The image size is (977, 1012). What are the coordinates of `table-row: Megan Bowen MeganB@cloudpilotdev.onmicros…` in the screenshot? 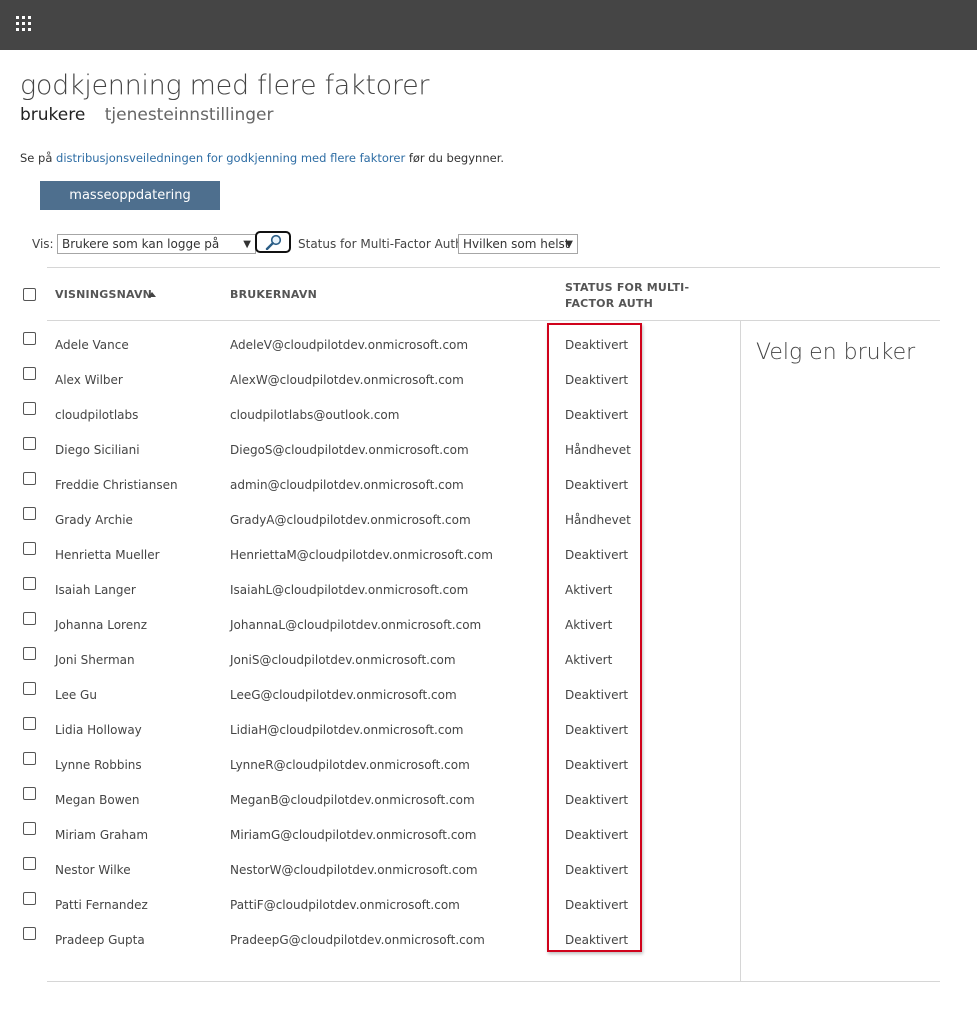 It's located at (370, 798).